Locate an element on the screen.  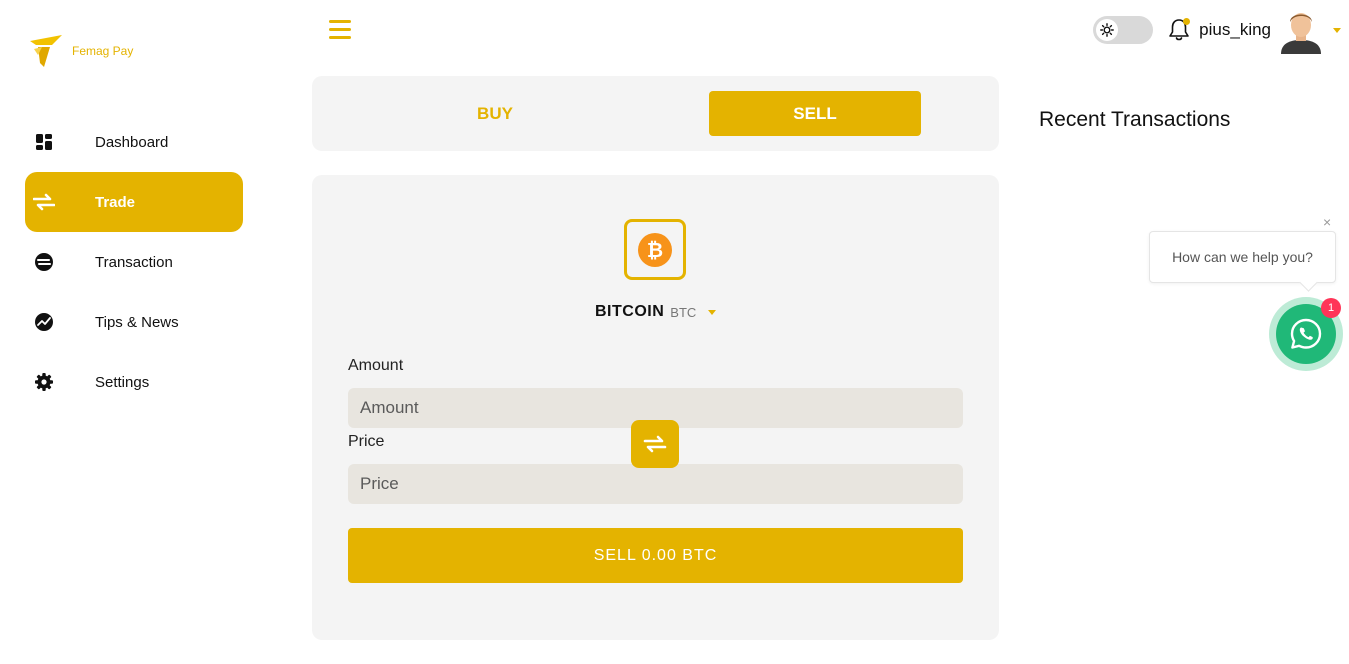
dashboard-icon is located at coordinates (44, 142).